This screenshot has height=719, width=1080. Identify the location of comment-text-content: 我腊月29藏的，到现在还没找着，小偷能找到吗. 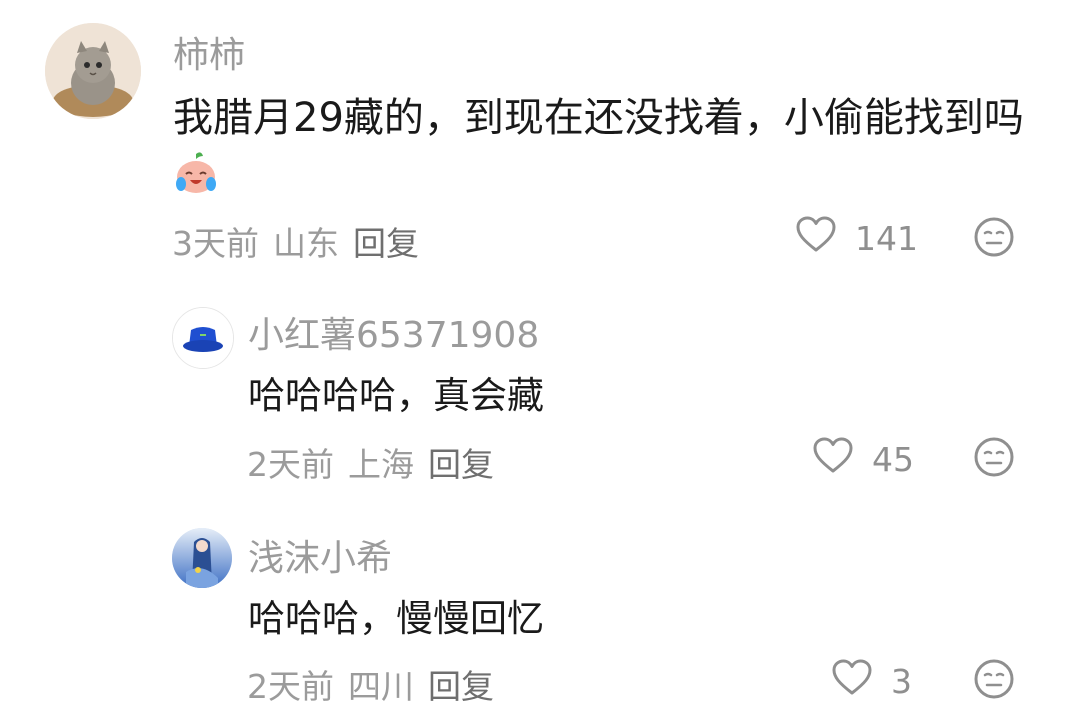
(598, 118).